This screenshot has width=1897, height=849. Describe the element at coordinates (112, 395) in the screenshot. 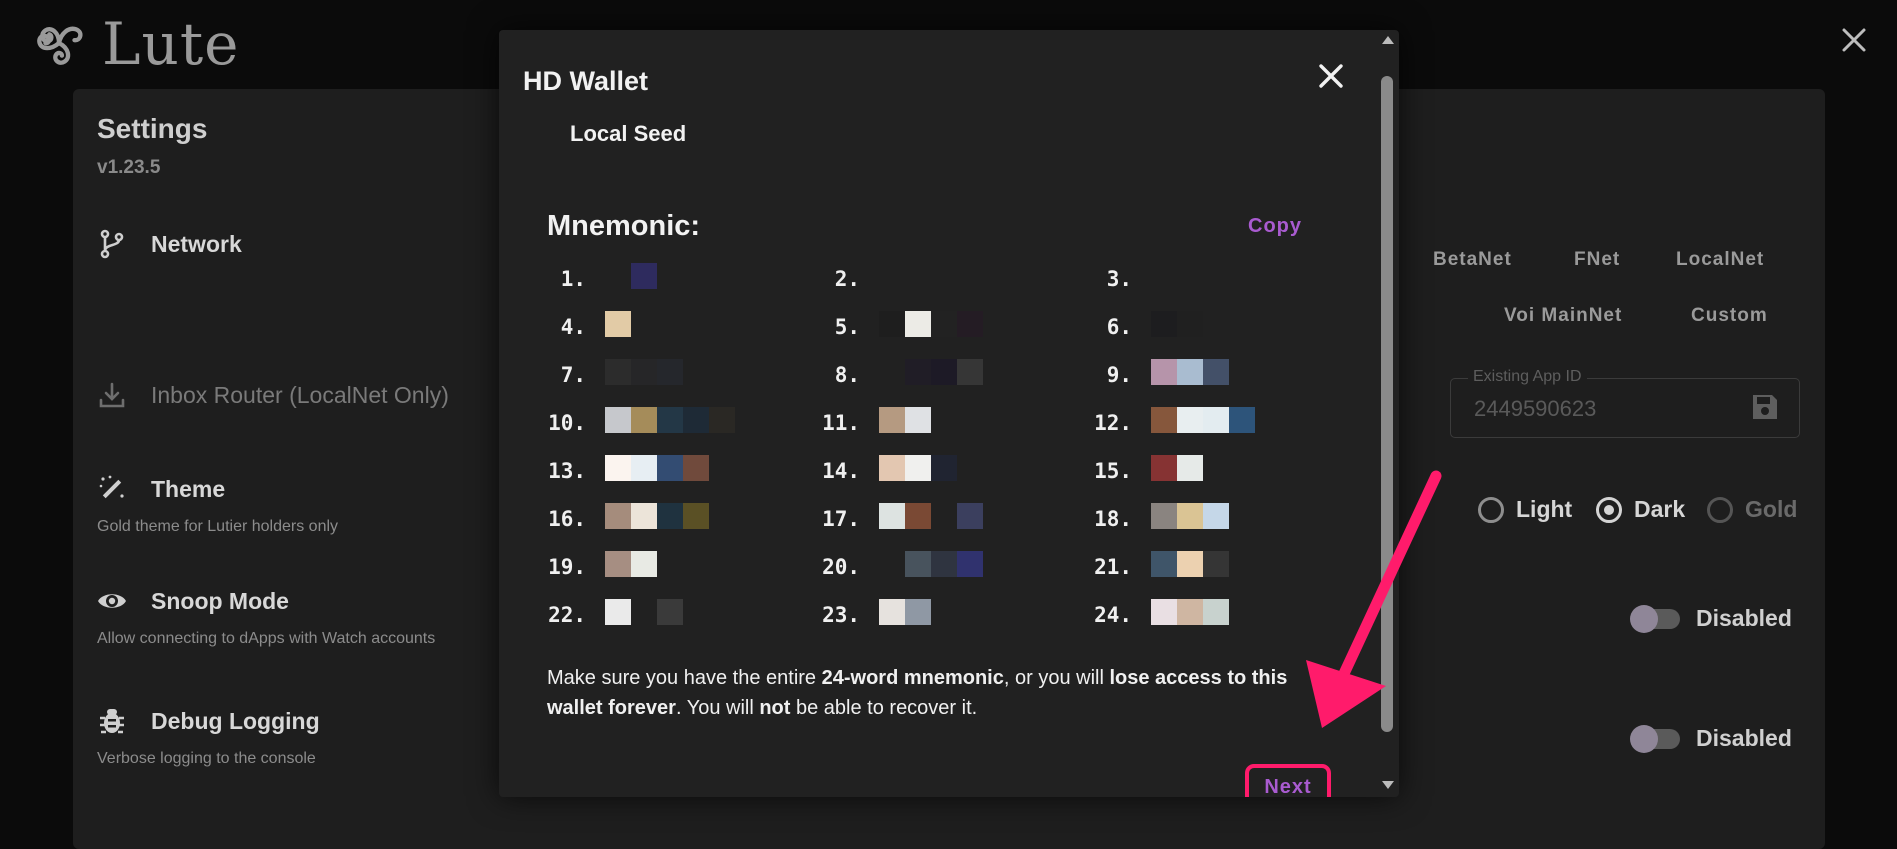

I see `download-icon` at that location.